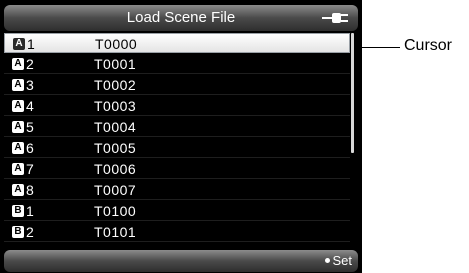  Describe the element at coordinates (115, 85) in the screenshot. I see `file-name: T0002` at that location.